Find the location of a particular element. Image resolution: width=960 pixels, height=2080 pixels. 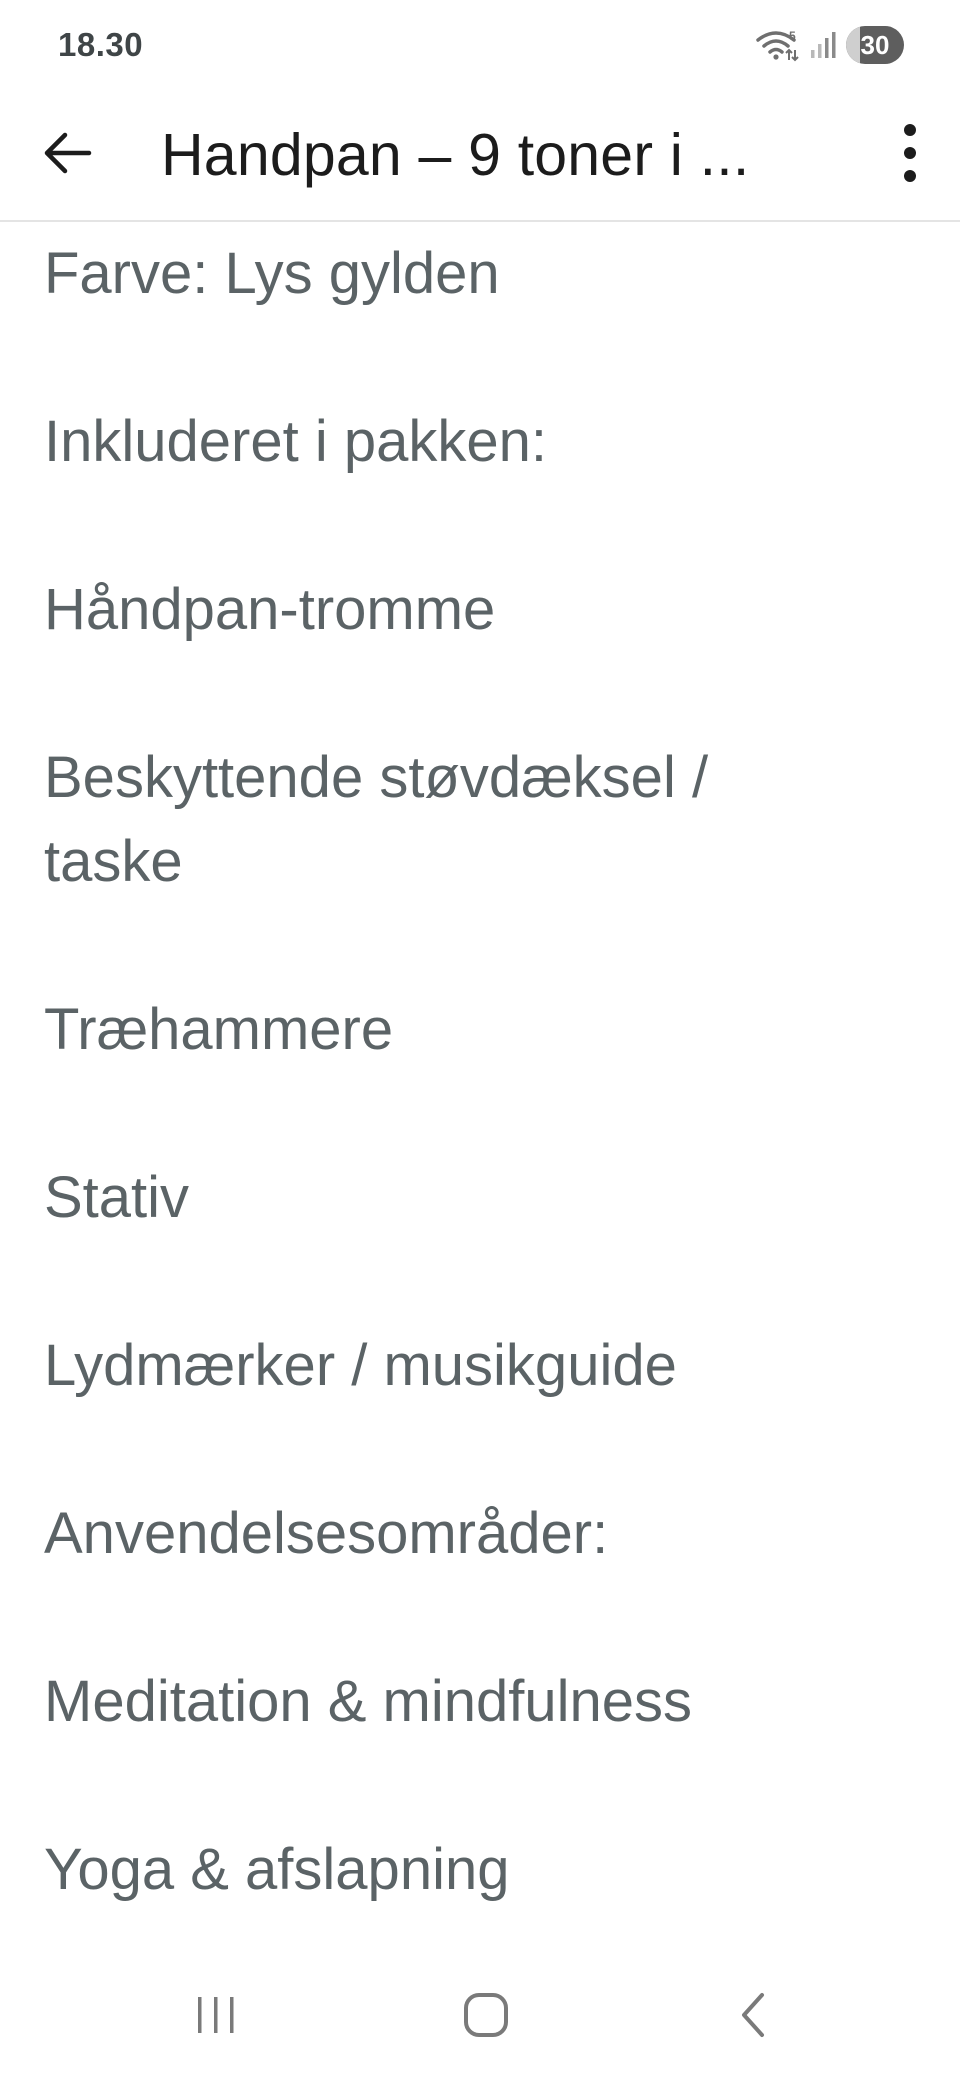

text-line-included-heading: Inkluderet i pakken: is located at coordinates (295, 441).